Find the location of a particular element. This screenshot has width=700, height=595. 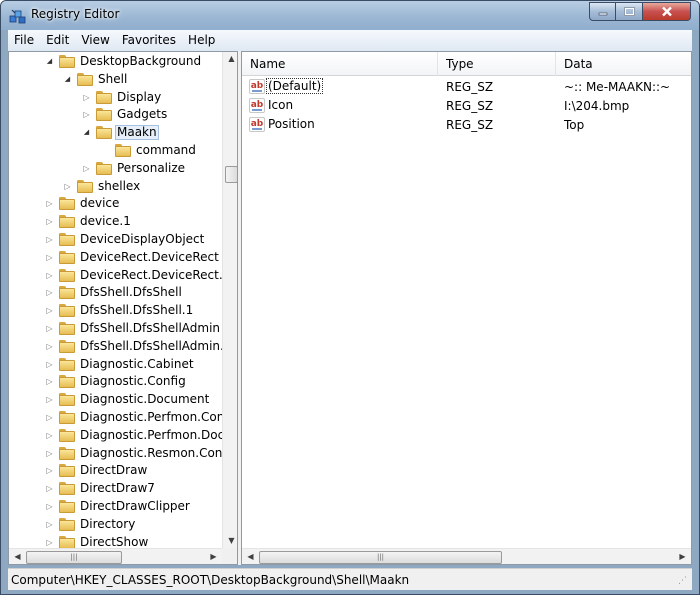

scroll-up-icon: ▲ is located at coordinates (230, 58).